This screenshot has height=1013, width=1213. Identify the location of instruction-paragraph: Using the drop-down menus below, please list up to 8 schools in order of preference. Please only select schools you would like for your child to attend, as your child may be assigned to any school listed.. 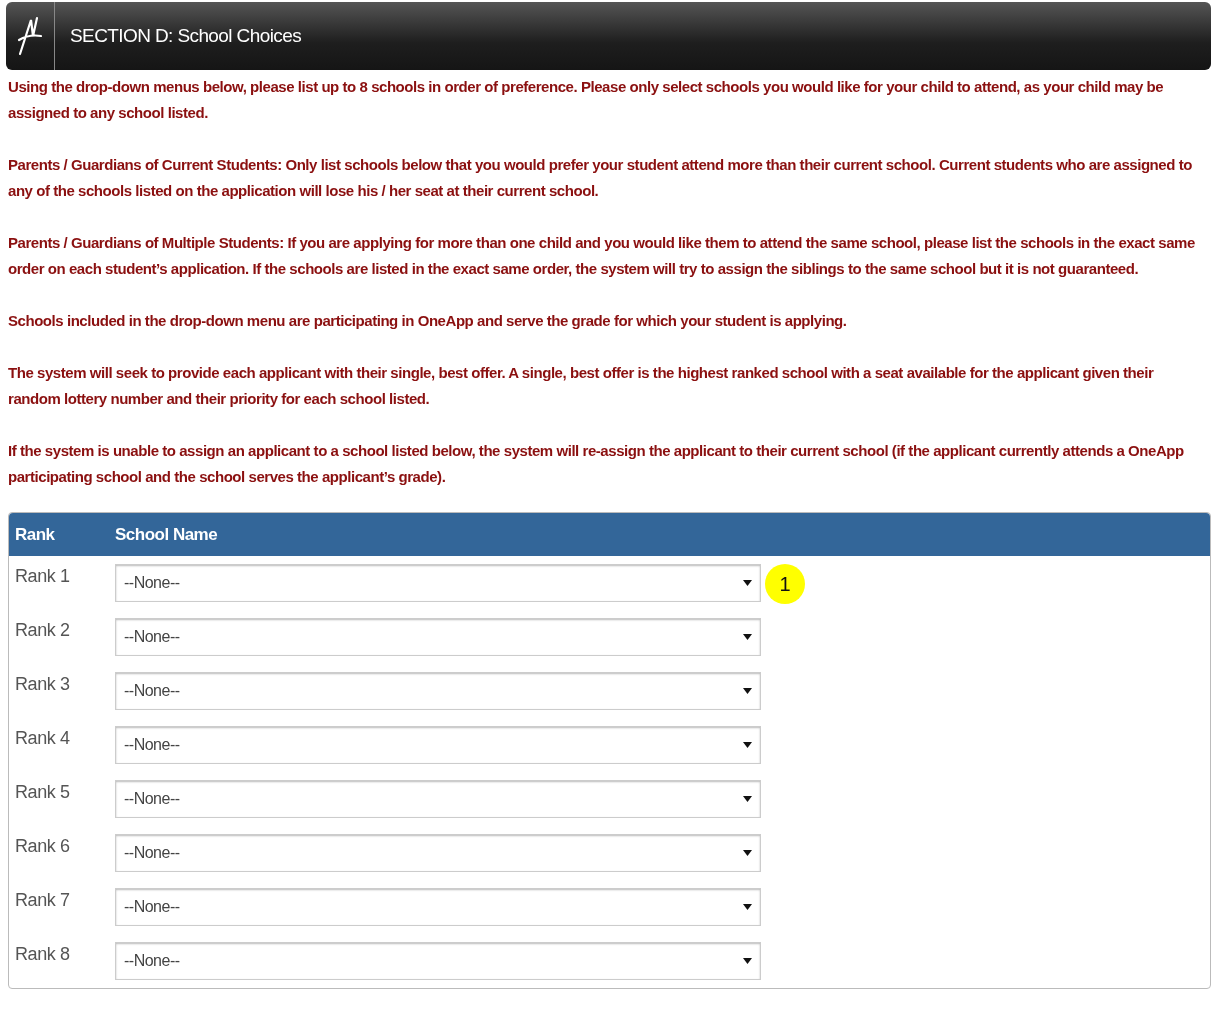
(586, 100).